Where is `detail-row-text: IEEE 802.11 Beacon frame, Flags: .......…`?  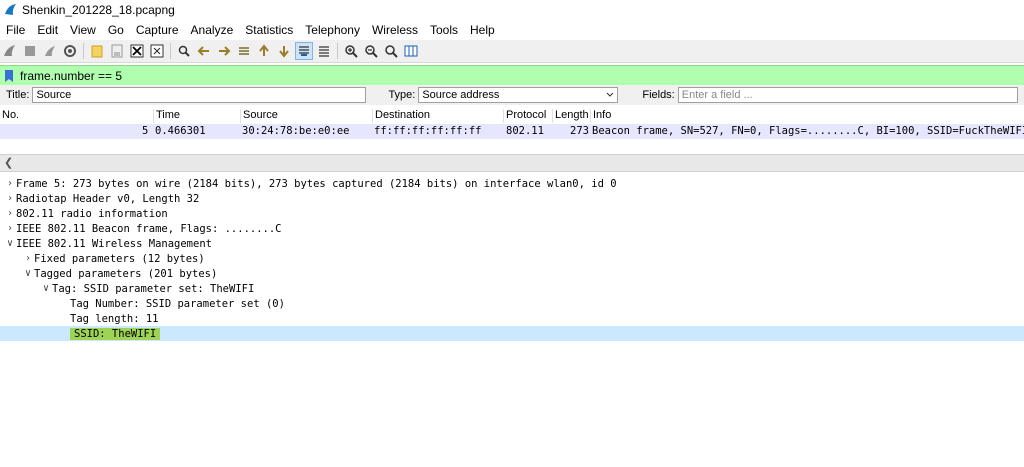
detail-row-text: IEEE 802.11 Beacon frame, Flags: .......… is located at coordinates (149, 228).